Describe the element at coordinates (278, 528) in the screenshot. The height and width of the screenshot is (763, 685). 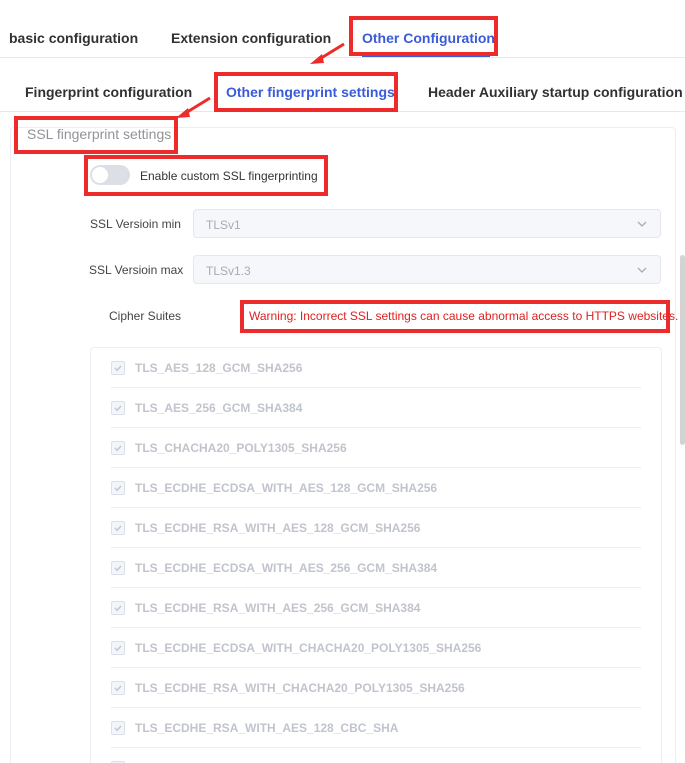
I see `cipher-name: TLS_ECDHE_RSA_WITH_AES_128_GCM_SHA256` at that location.